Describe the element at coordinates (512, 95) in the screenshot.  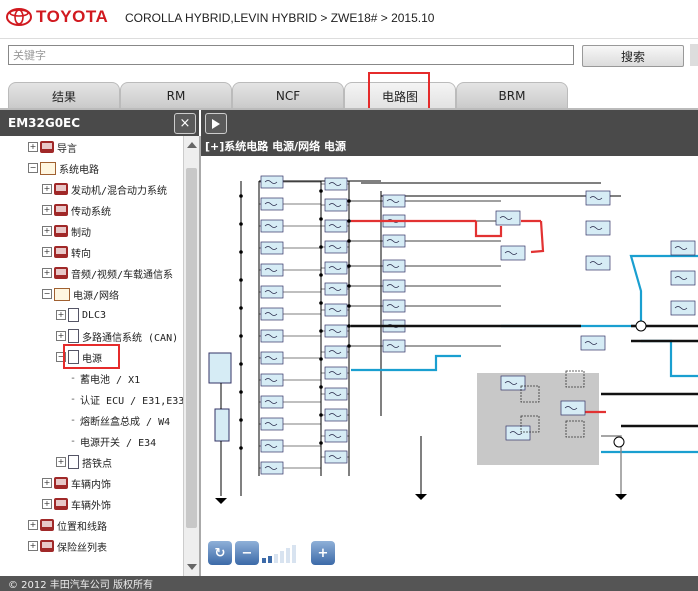
I see `tab-brm: BRM` at that location.